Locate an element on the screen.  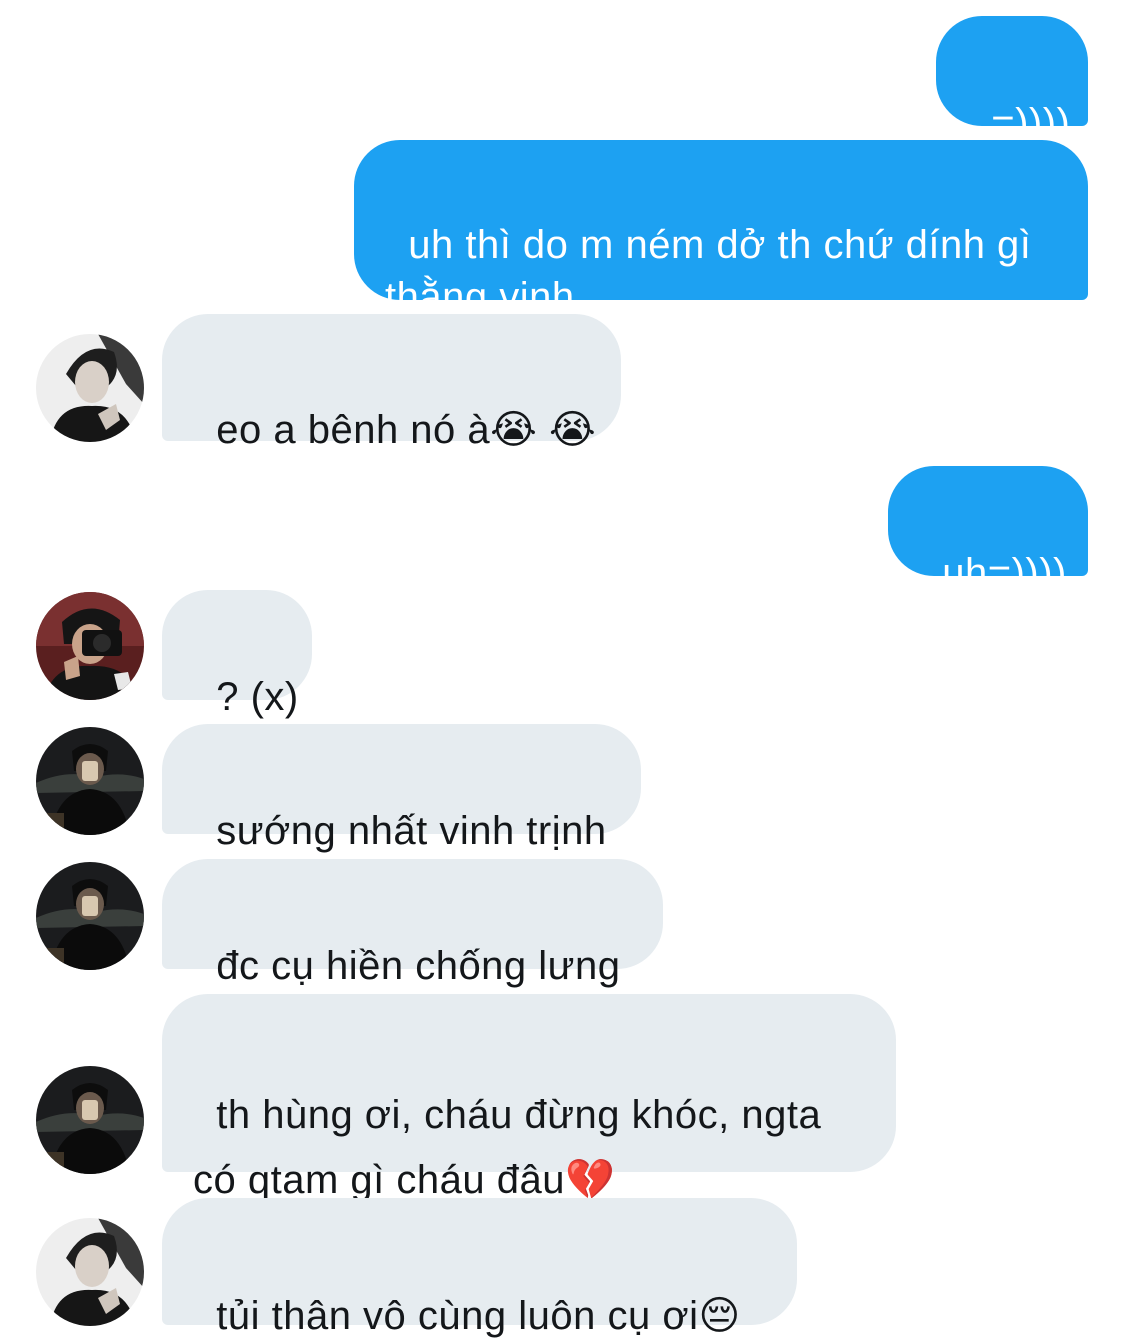
message-text: =)))) is located at coordinates (1031, 123).